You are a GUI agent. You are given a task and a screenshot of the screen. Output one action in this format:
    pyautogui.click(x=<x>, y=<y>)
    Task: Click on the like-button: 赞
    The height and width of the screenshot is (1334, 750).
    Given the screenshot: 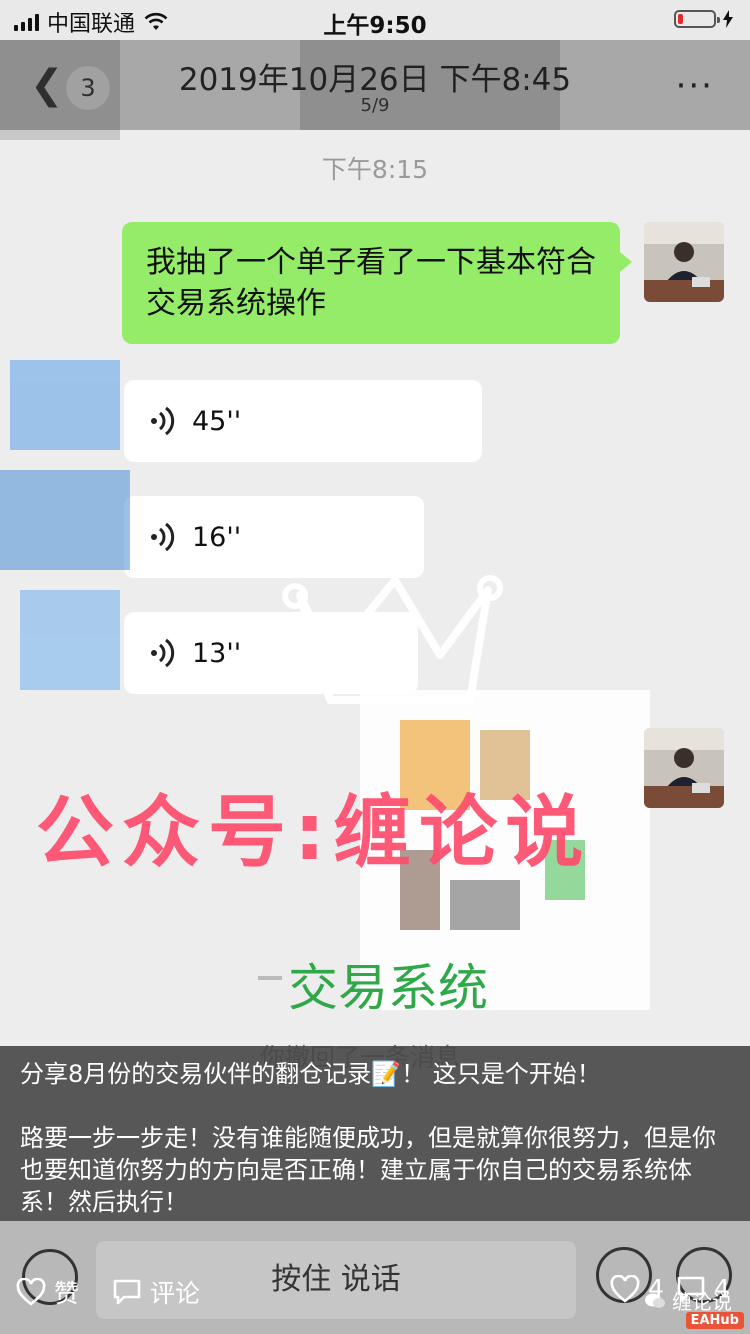 What is the action you would take?
    pyautogui.click(x=47, y=1292)
    